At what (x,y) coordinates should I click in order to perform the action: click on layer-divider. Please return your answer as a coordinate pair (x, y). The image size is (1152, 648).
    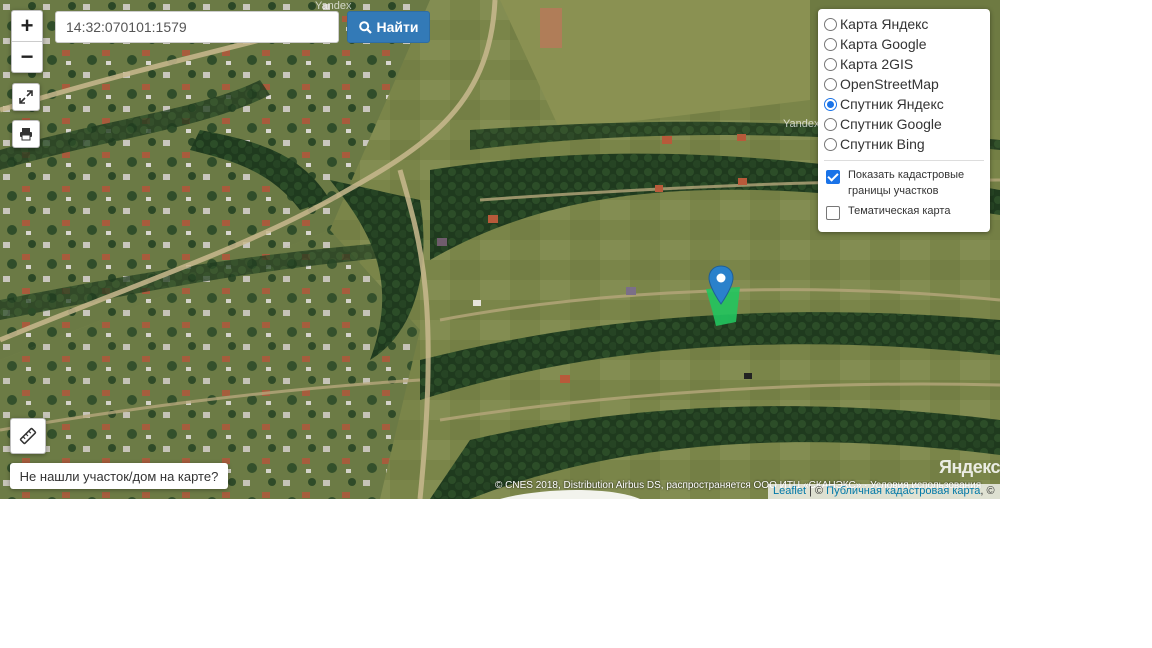
    Looking at the image, I should click on (904, 160).